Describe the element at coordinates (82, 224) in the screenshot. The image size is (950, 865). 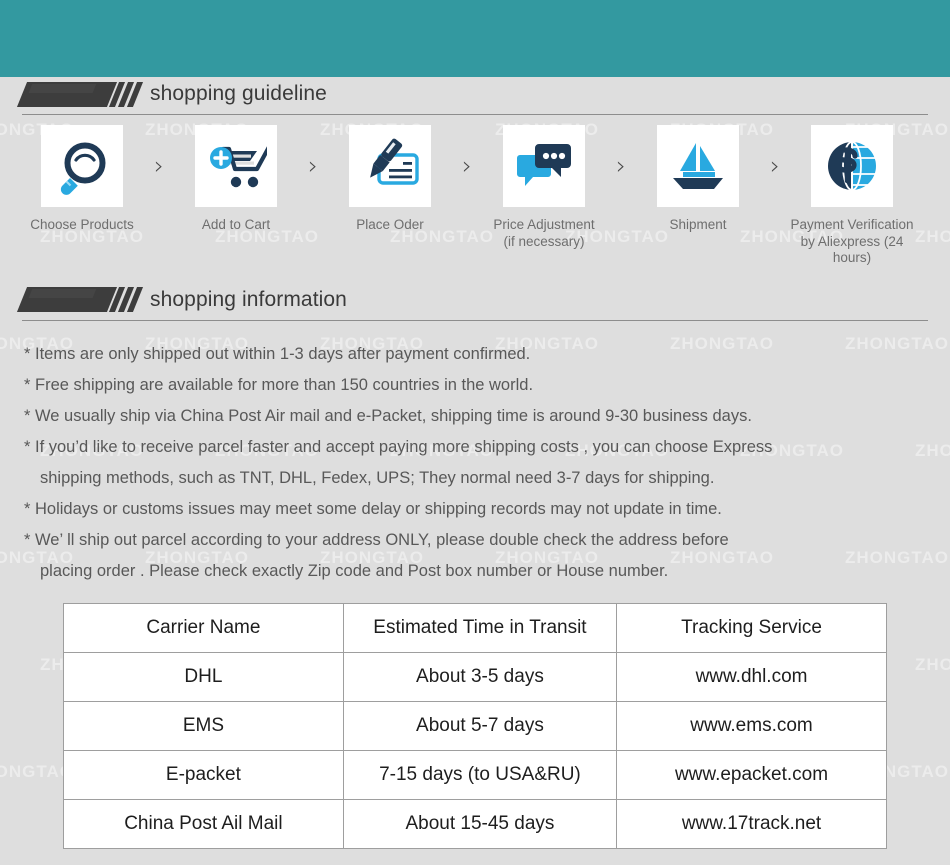
I see `step-label: Choose Products` at that location.